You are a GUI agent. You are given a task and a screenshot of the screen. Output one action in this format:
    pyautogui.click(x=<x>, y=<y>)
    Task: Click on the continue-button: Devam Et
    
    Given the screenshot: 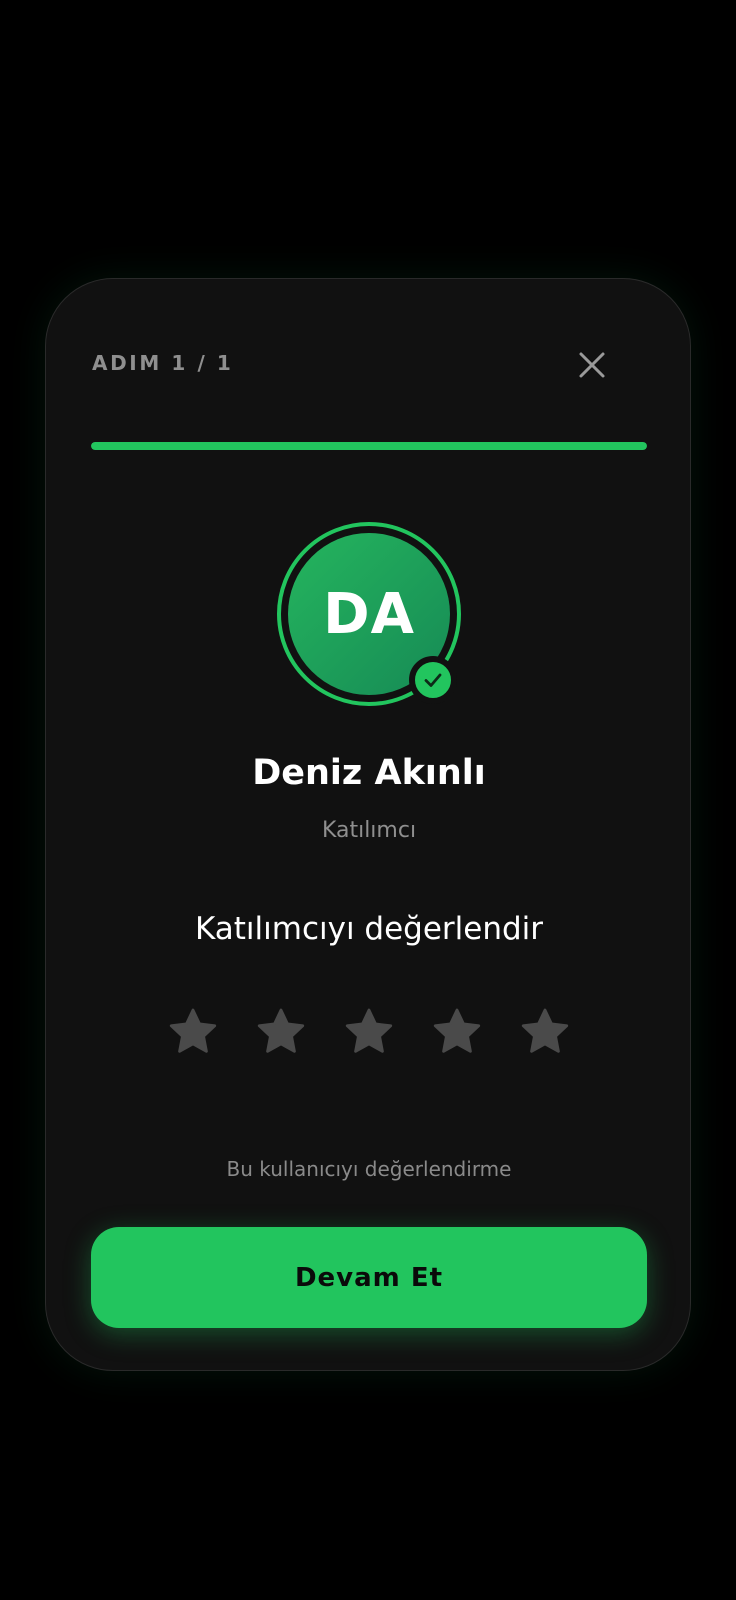 What is the action you would take?
    pyautogui.click(x=369, y=1277)
    